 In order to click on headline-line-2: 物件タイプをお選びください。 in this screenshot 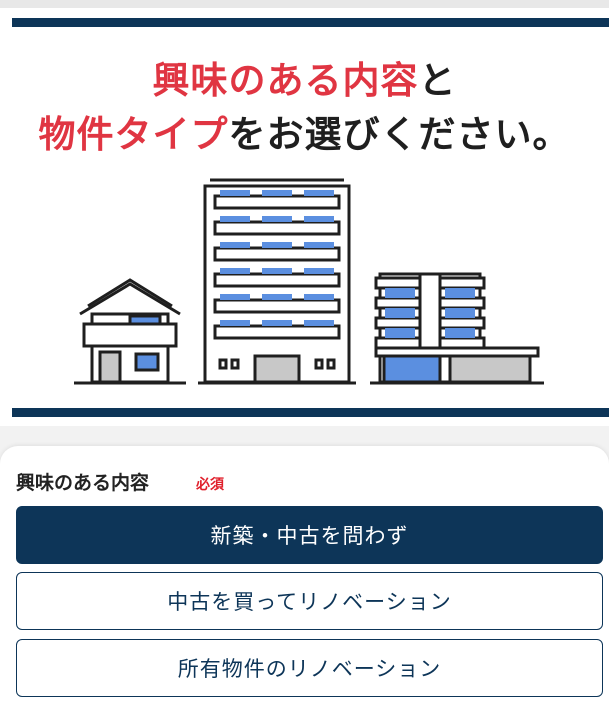, I will do `click(304, 135)`.